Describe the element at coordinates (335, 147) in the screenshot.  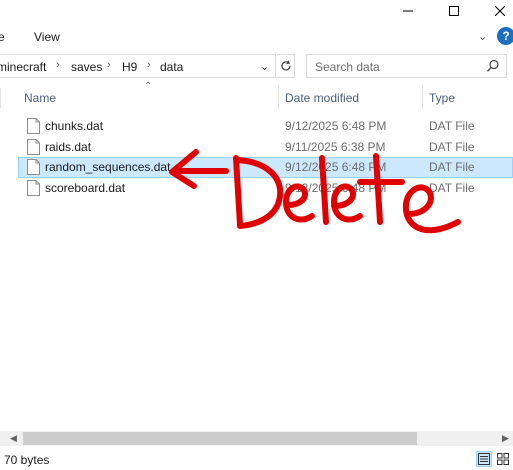
I see `file-date: 9/11/2025 6:38 PM` at that location.